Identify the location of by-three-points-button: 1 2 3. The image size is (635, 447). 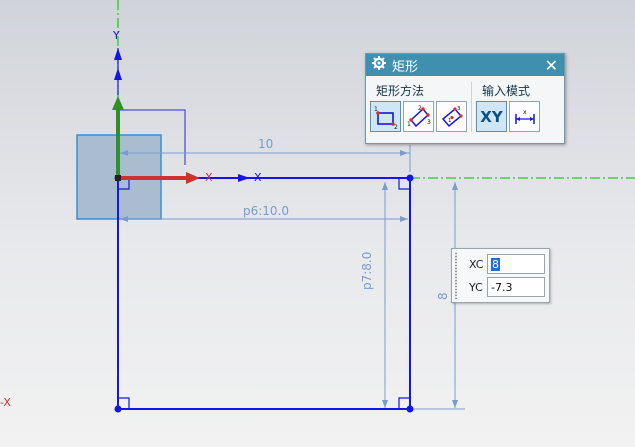
(418, 116).